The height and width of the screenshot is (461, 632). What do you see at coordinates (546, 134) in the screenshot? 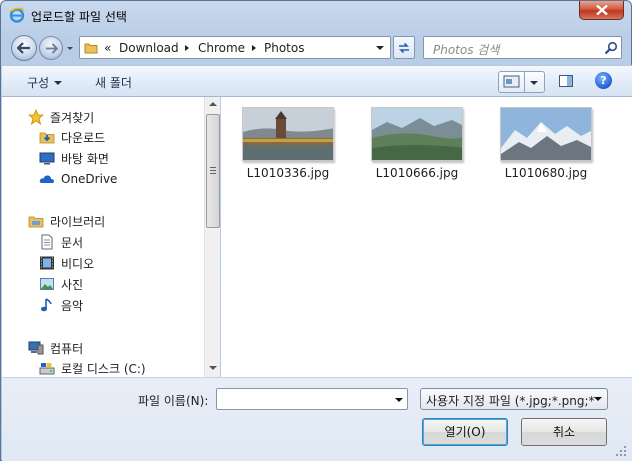
I see `snowy-peaks-photo` at bounding box center [546, 134].